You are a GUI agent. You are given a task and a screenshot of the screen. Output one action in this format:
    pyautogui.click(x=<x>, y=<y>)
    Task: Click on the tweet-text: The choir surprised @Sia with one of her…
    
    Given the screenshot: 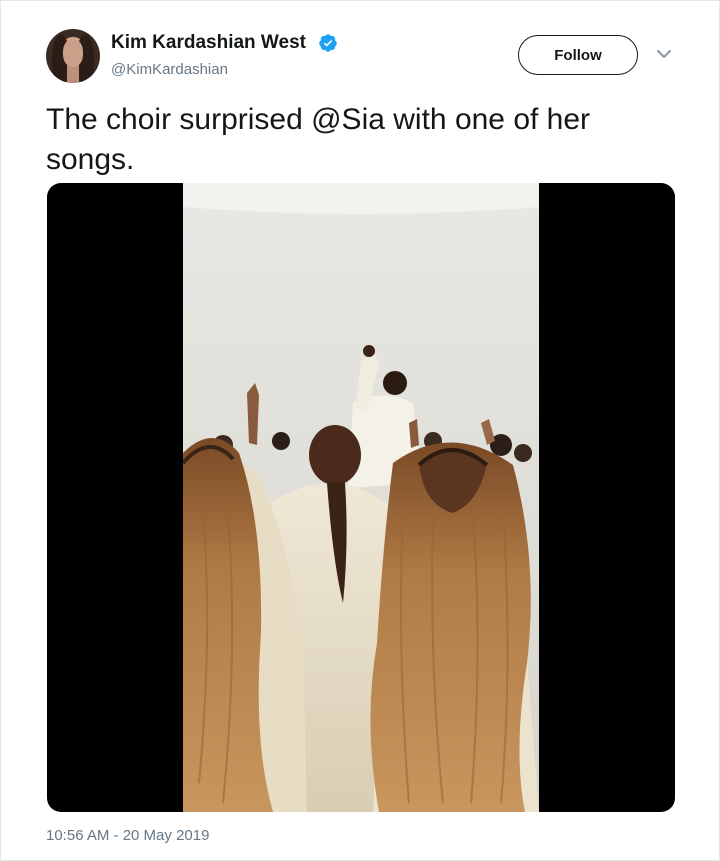 What is the action you would take?
    pyautogui.click(x=318, y=139)
    